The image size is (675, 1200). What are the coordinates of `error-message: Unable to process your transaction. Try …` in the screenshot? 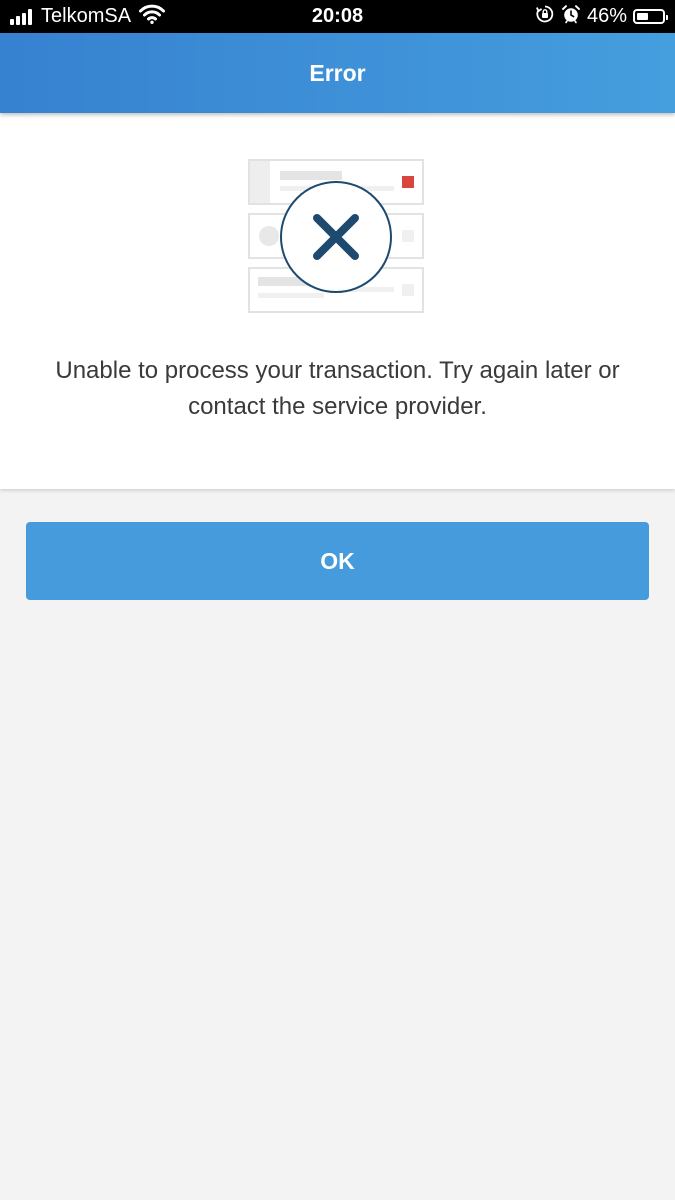 It's located at (337, 388).